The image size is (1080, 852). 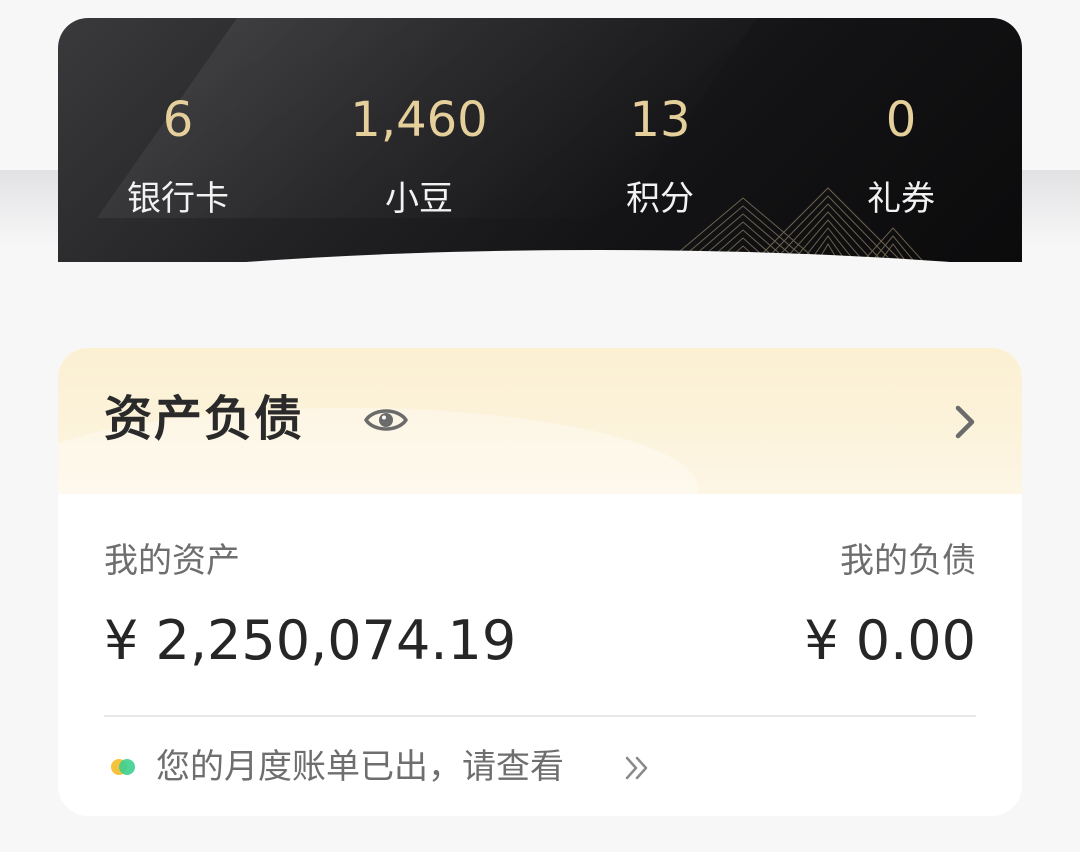 I want to click on asset-card-title: 资产负债, so click(x=204, y=419).